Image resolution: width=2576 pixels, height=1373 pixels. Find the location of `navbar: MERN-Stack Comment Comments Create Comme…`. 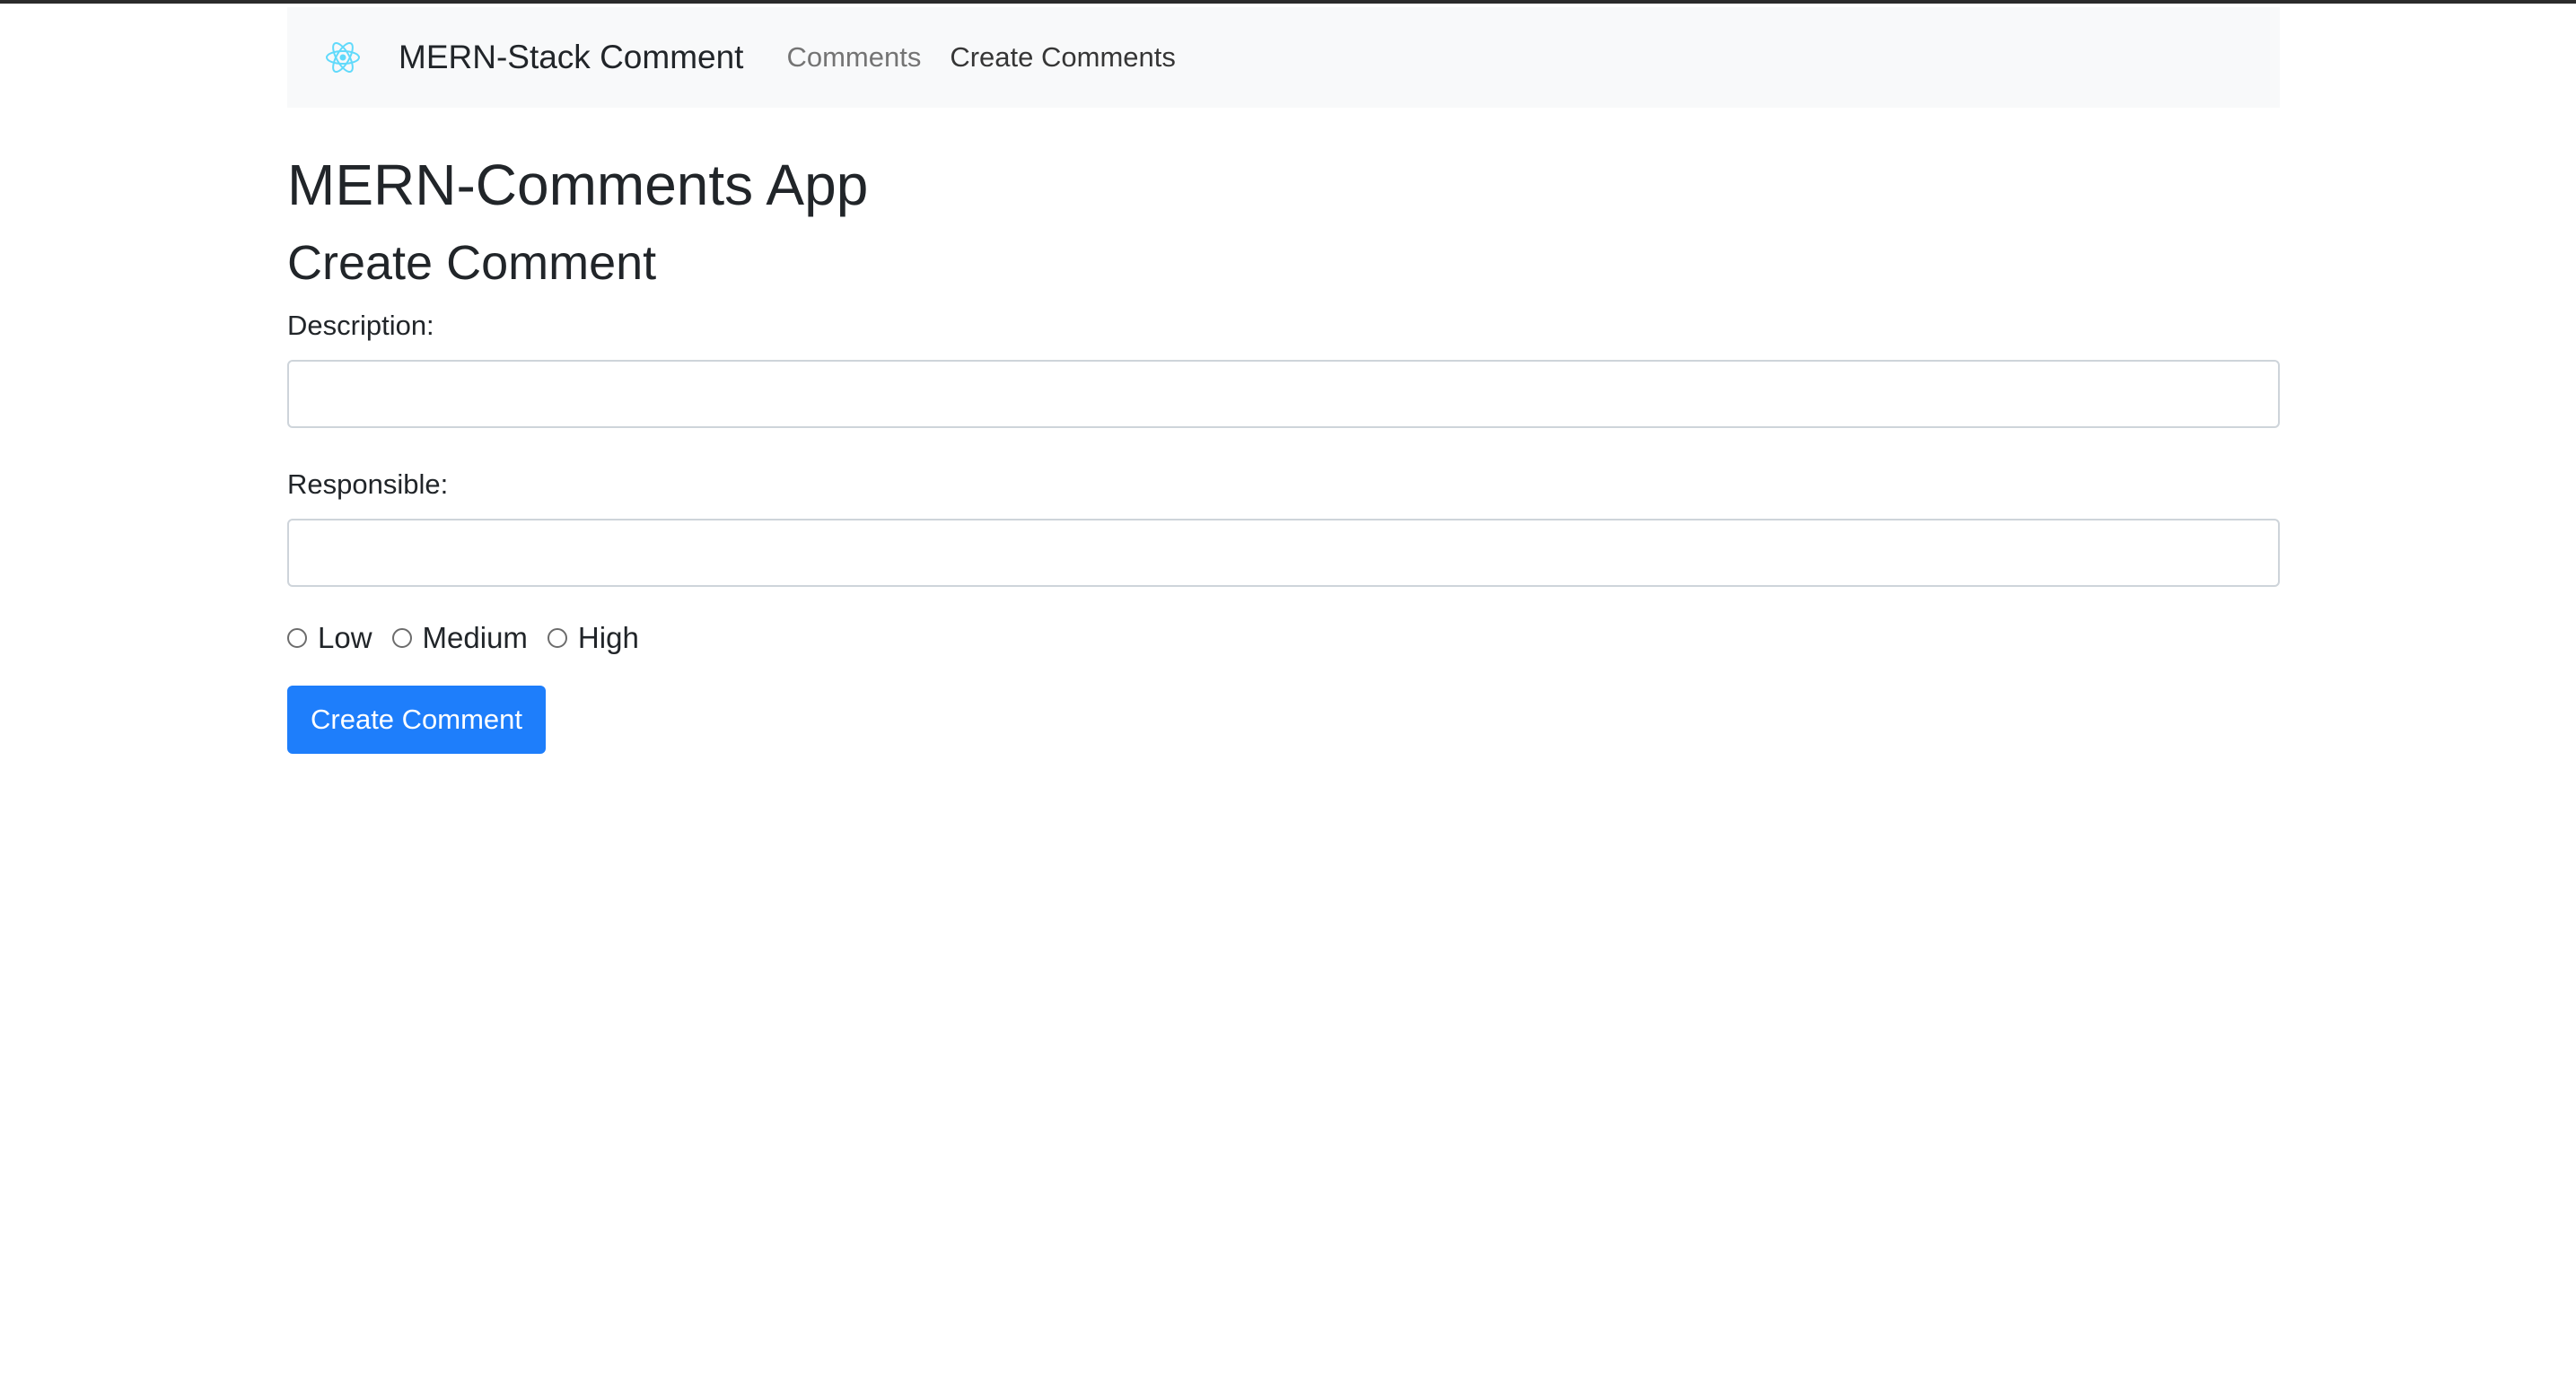

navbar: MERN-Stack Comment Comments Create Comme… is located at coordinates (1283, 58).